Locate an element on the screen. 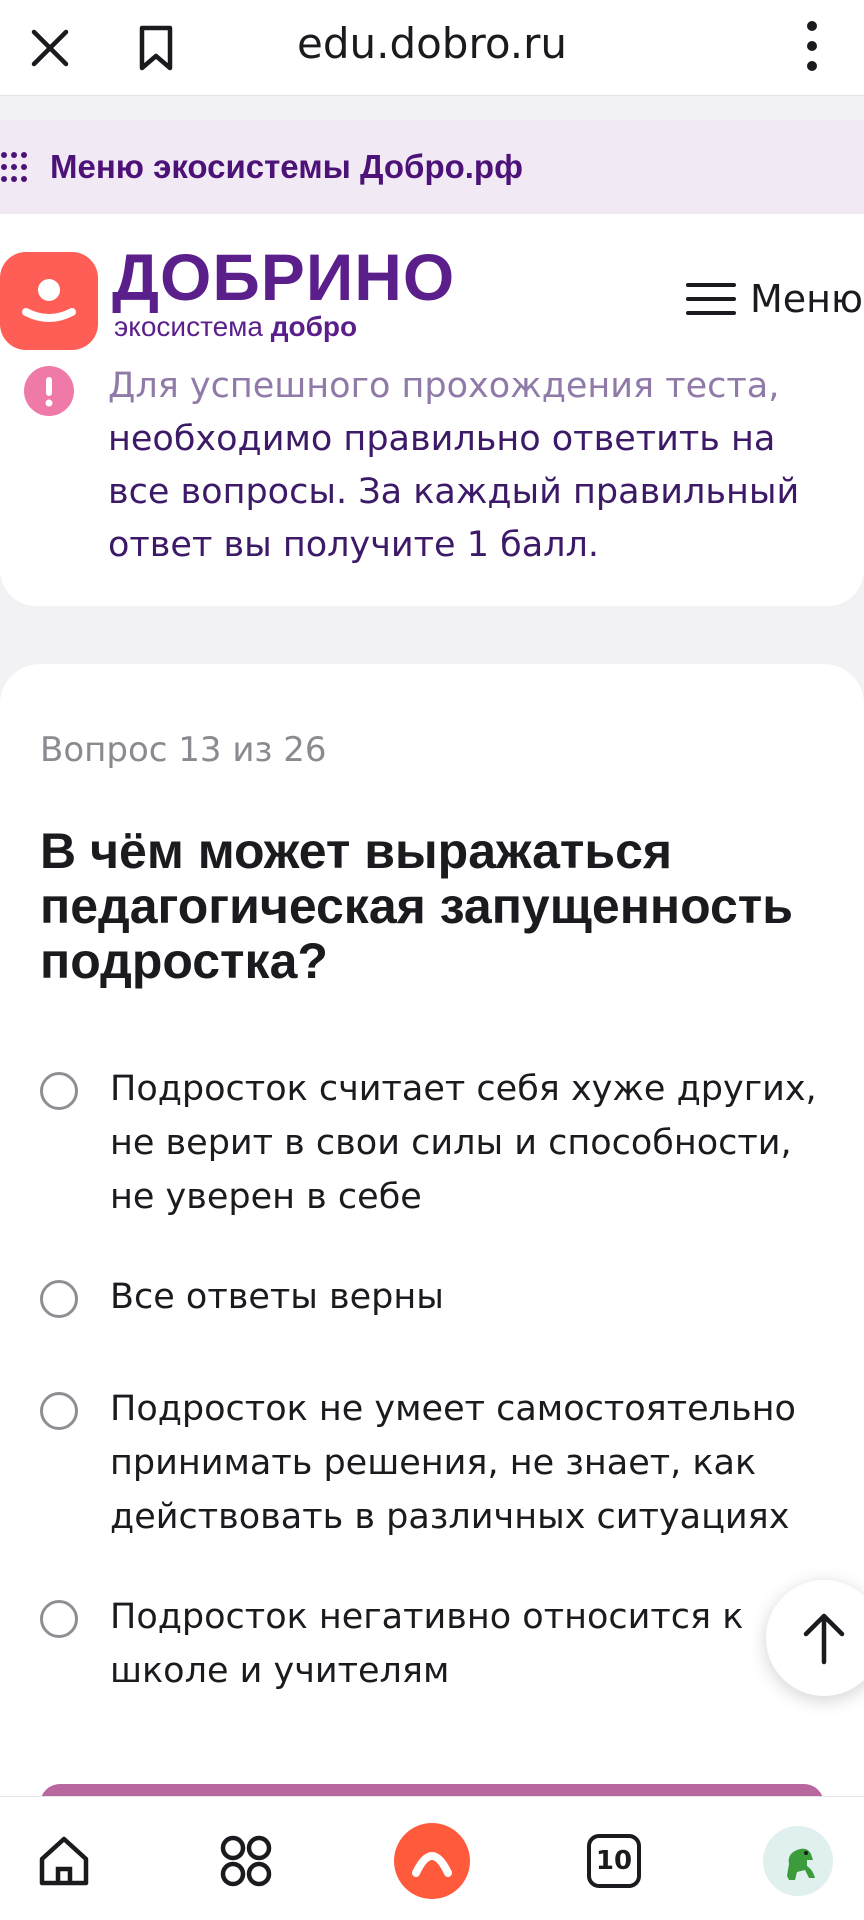 The height and width of the screenshot is (1920, 864). grid-dots-icon is located at coordinates (14, 167).